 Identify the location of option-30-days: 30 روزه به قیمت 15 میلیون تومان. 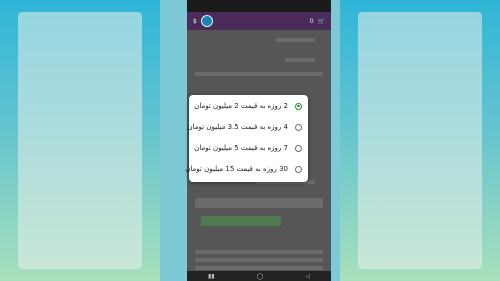
(246, 169).